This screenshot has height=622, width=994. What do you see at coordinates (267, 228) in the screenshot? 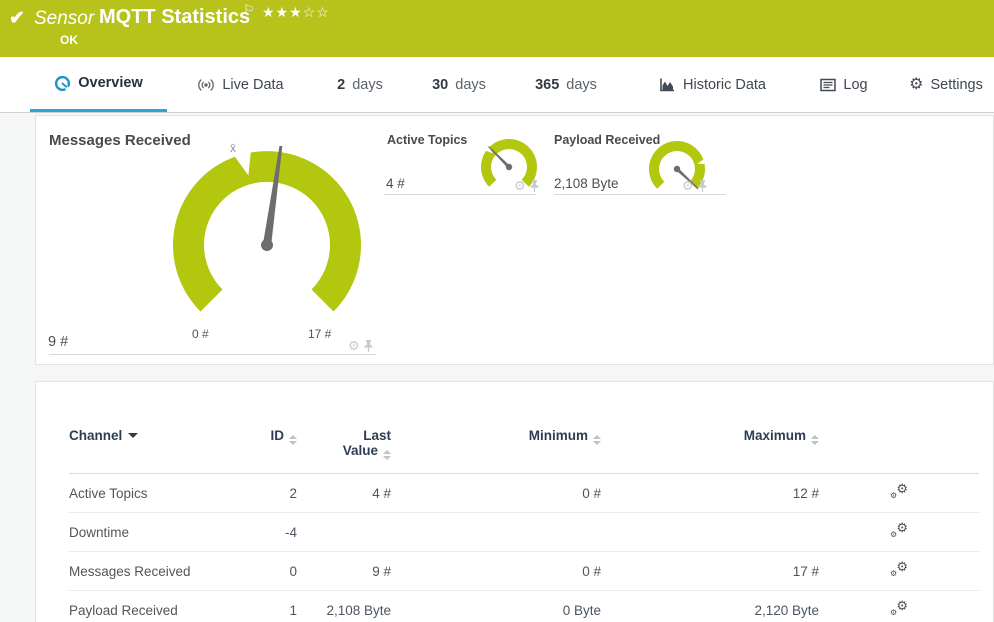
I see `messages-received-gauge` at bounding box center [267, 228].